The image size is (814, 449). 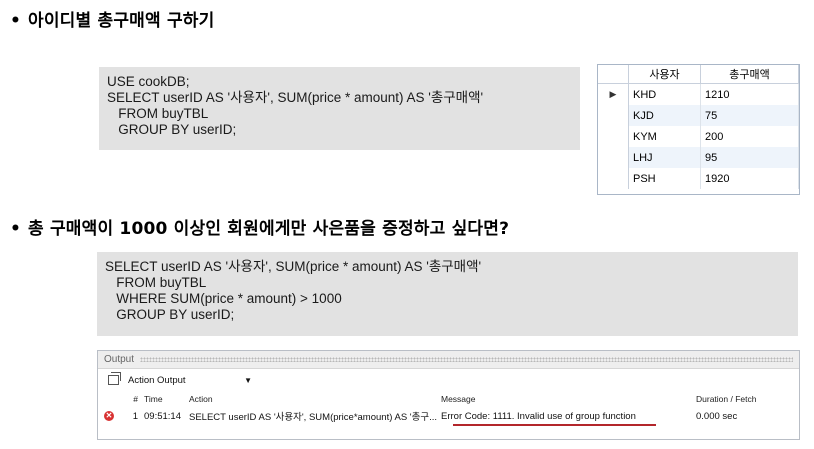 What do you see at coordinates (665, 74) in the screenshot?
I see `grid-column-header: 사용자` at bounding box center [665, 74].